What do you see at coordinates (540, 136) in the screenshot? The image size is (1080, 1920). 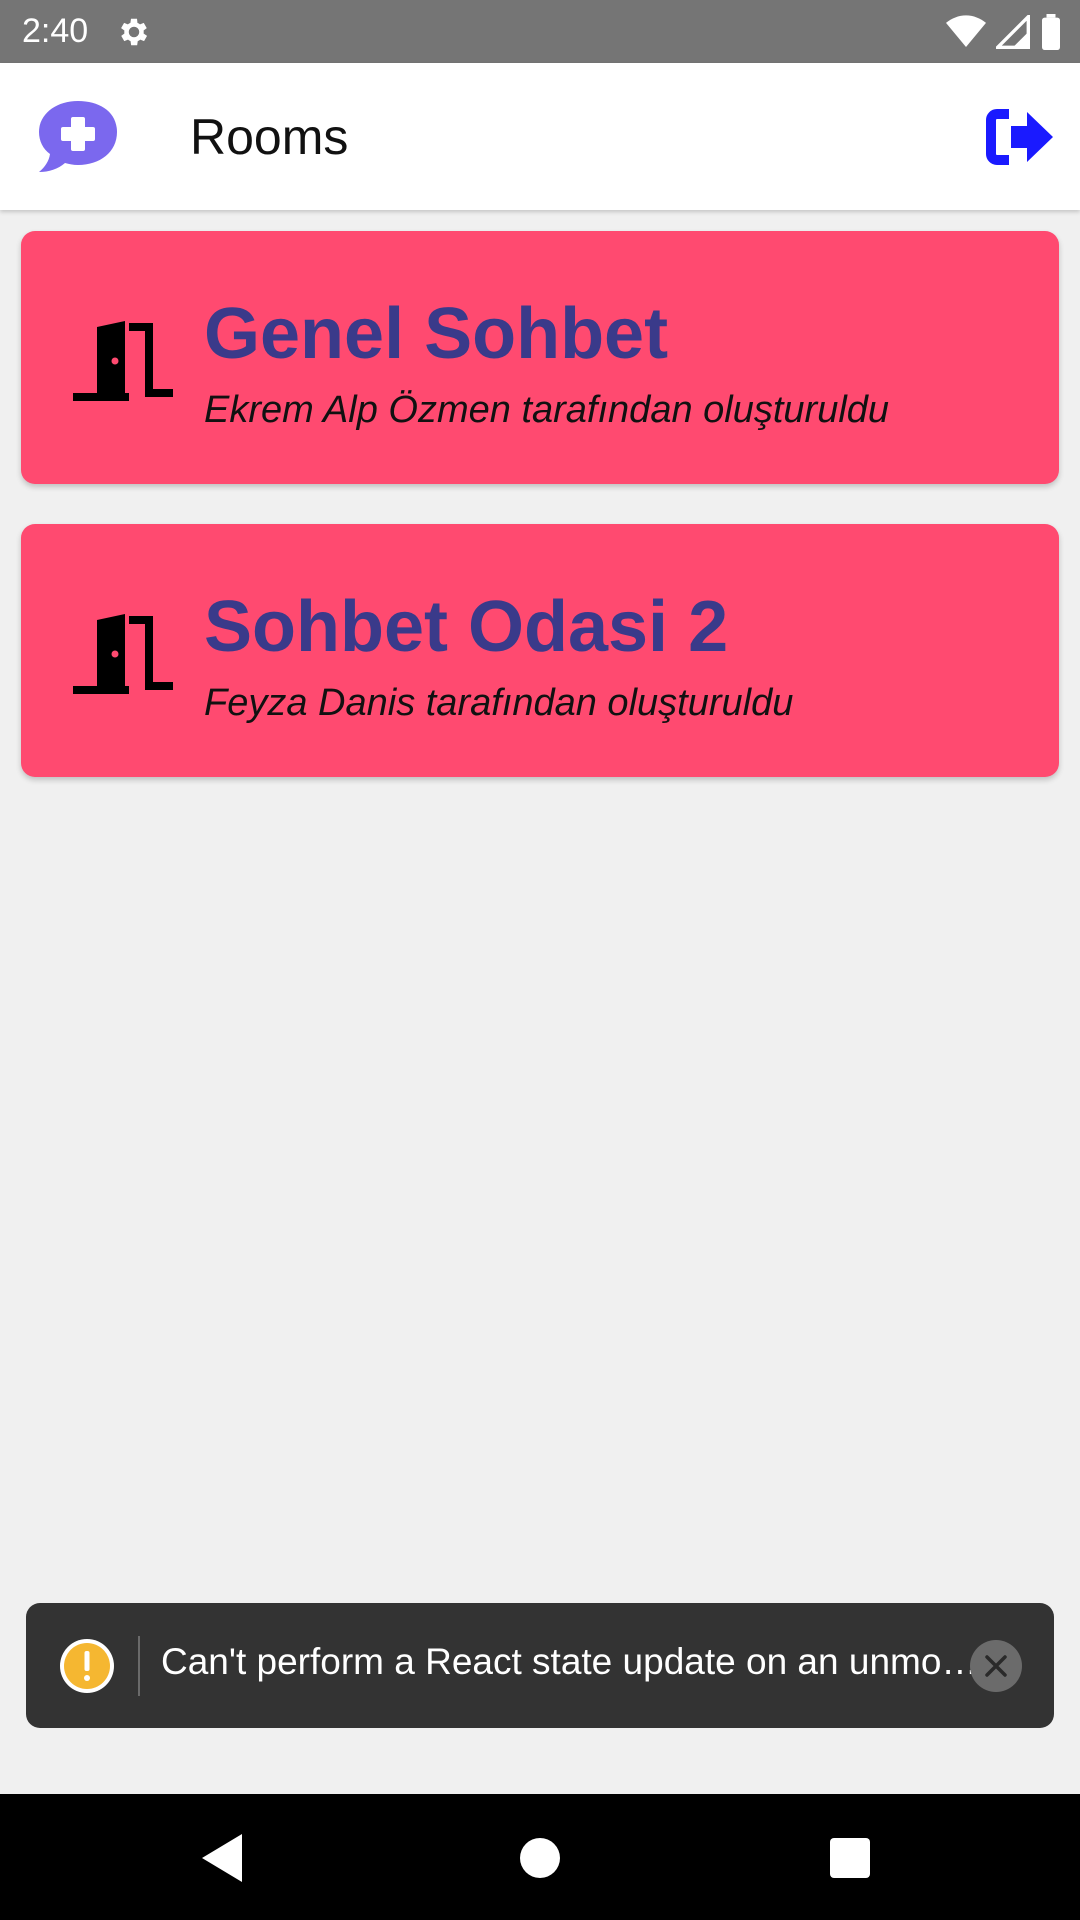 I see `app-bar: Rooms` at bounding box center [540, 136].